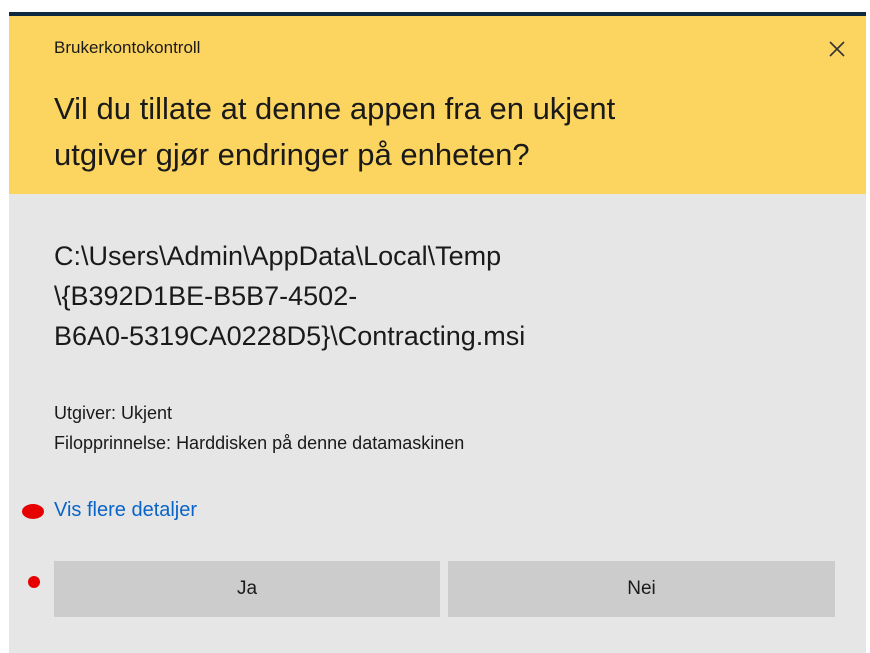 This screenshot has width=870, height=653. Describe the element at coordinates (641, 589) in the screenshot. I see `no-button: Nei` at that location.